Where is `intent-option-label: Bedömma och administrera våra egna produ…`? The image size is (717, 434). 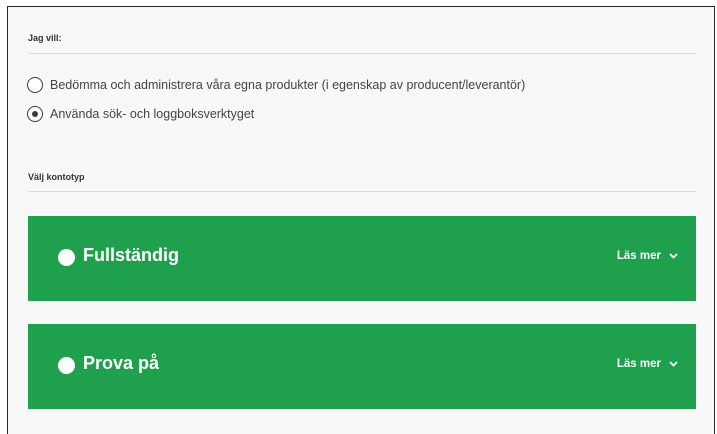
intent-option-label: Bedömma och administrera våra egna produ… is located at coordinates (288, 85).